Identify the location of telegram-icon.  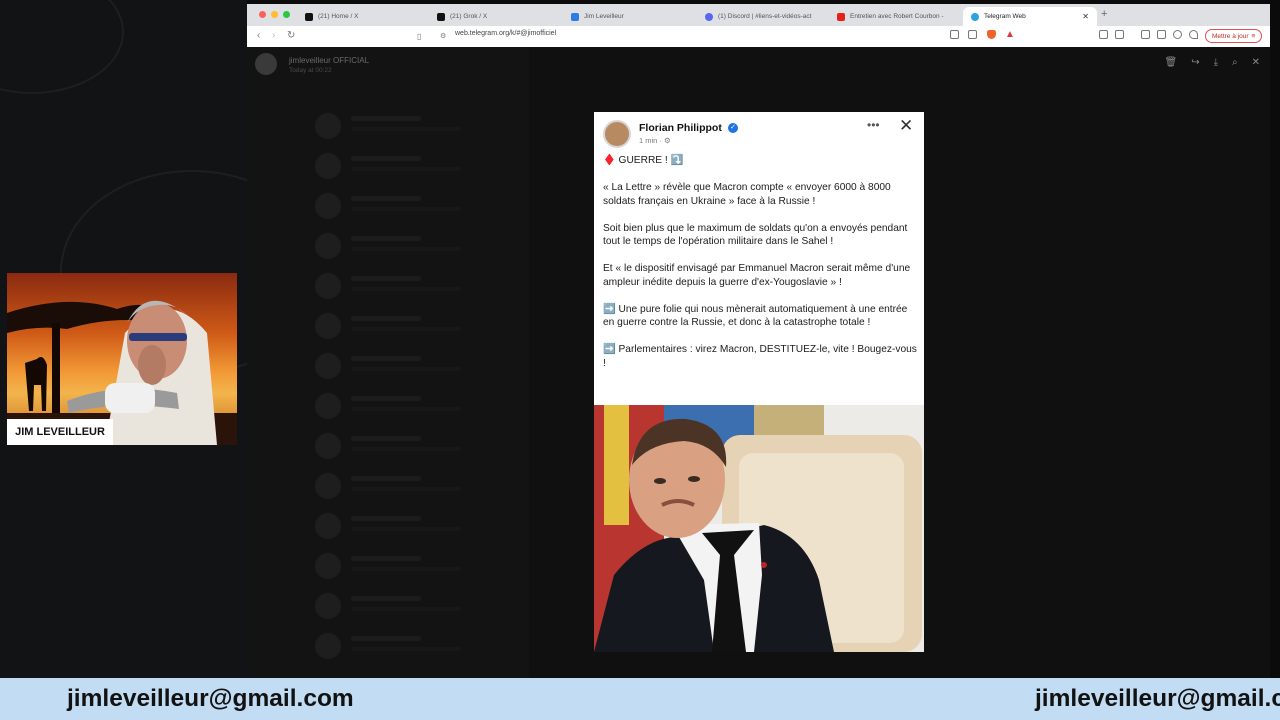
(975, 16).